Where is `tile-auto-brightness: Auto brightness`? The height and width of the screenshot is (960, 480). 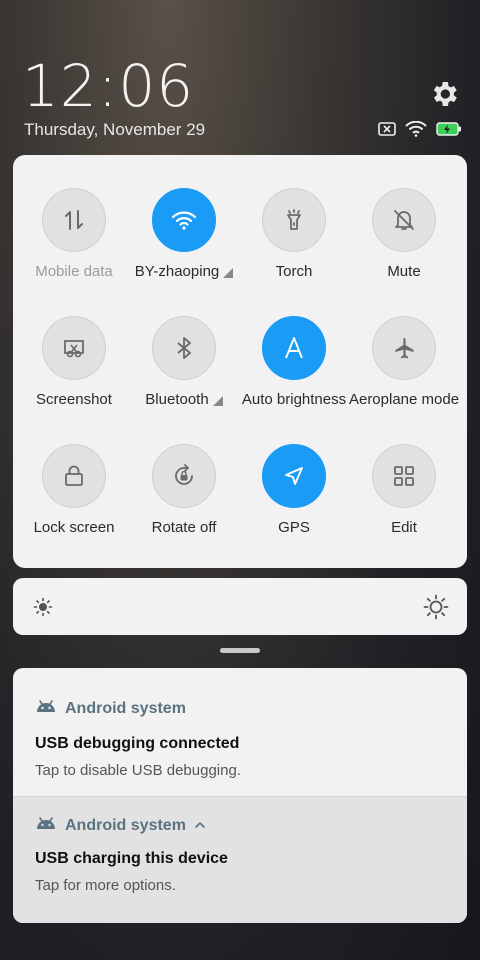 tile-auto-brightness: Auto brightness is located at coordinates (294, 362).